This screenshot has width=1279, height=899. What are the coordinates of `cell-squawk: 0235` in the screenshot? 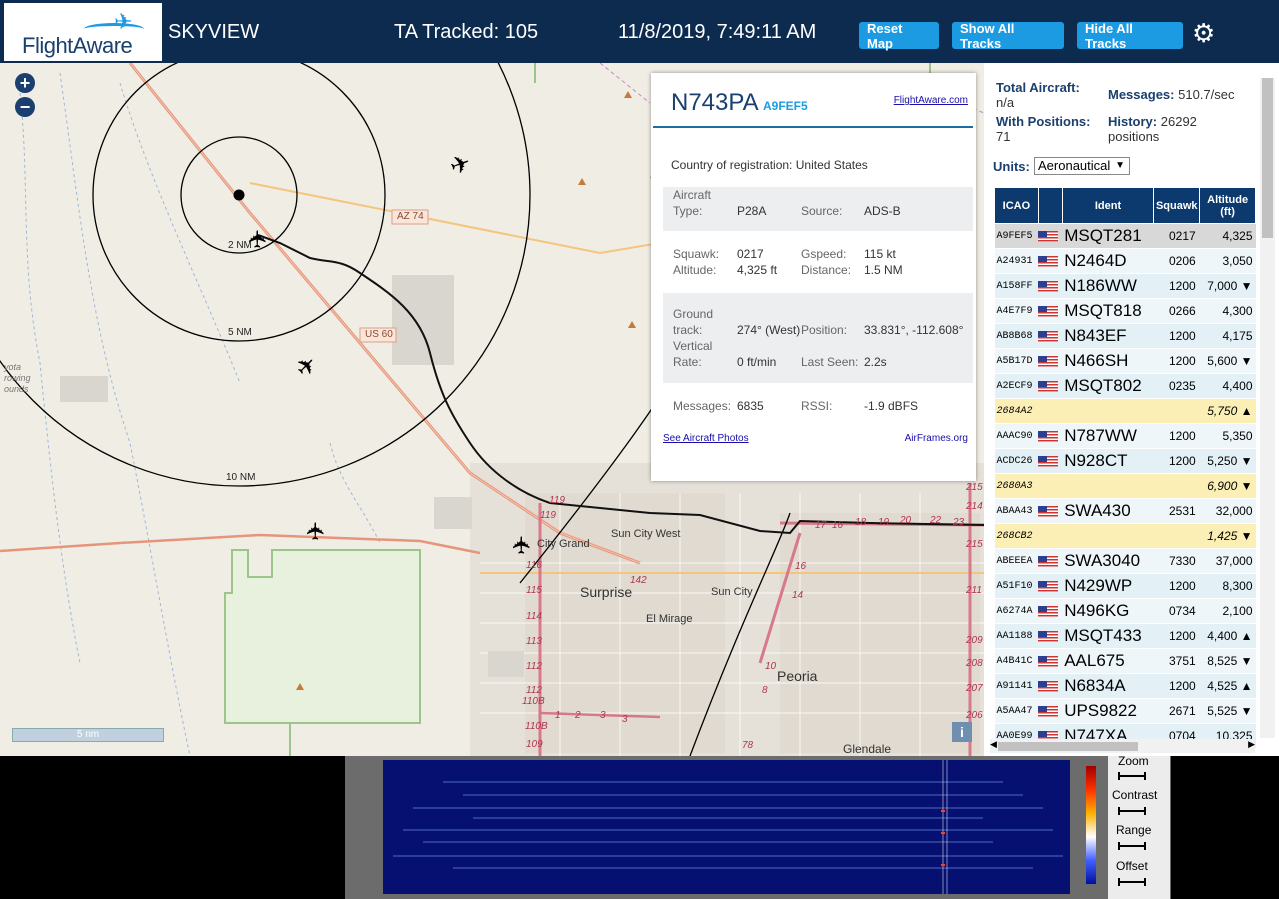 It's located at (1176, 386).